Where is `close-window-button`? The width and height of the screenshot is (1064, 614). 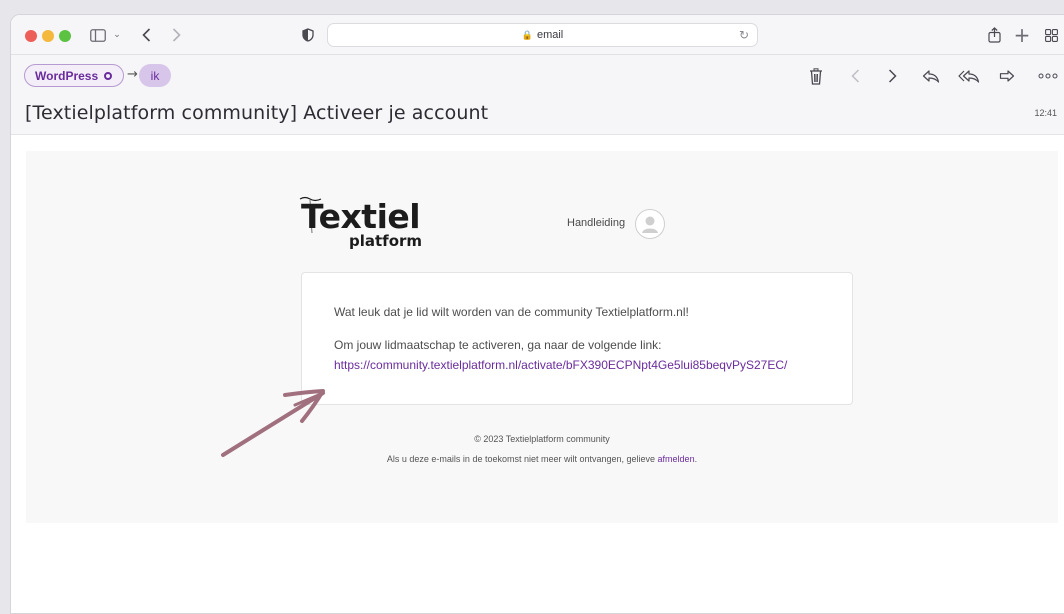 close-window-button is located at coordinates (31, 36).